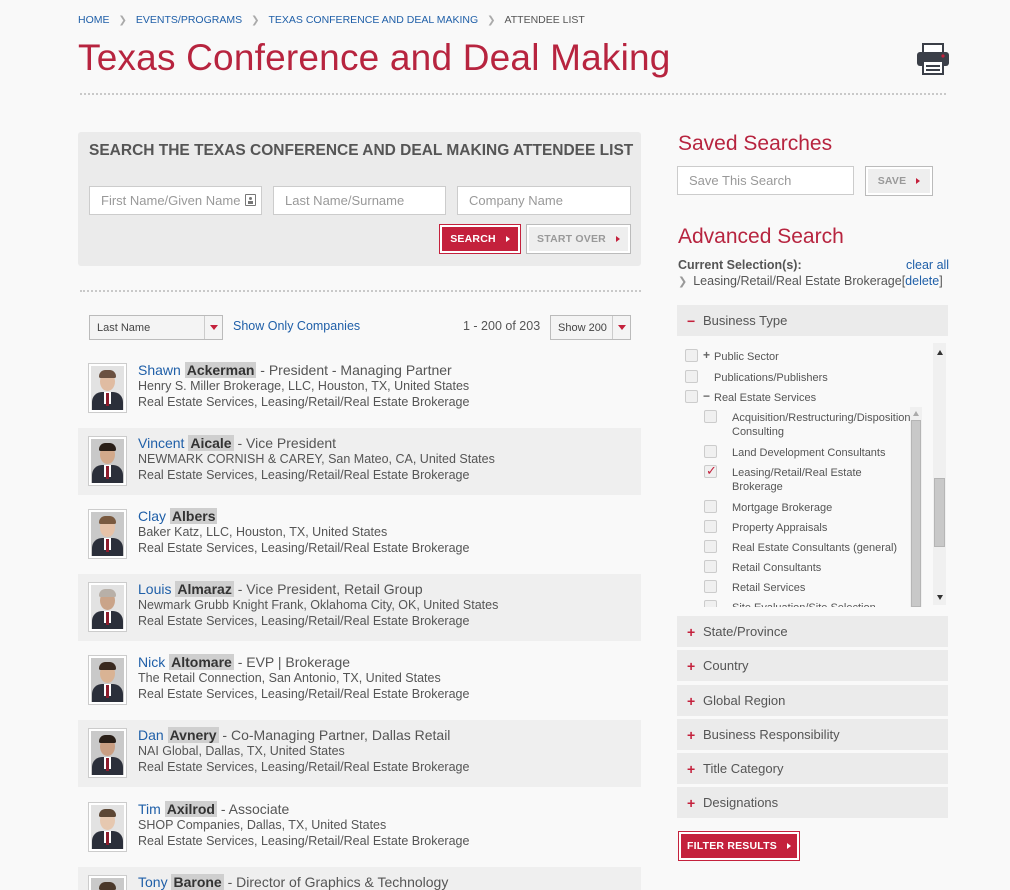  I want to click on scroll-up-icon, so click(940, 352).